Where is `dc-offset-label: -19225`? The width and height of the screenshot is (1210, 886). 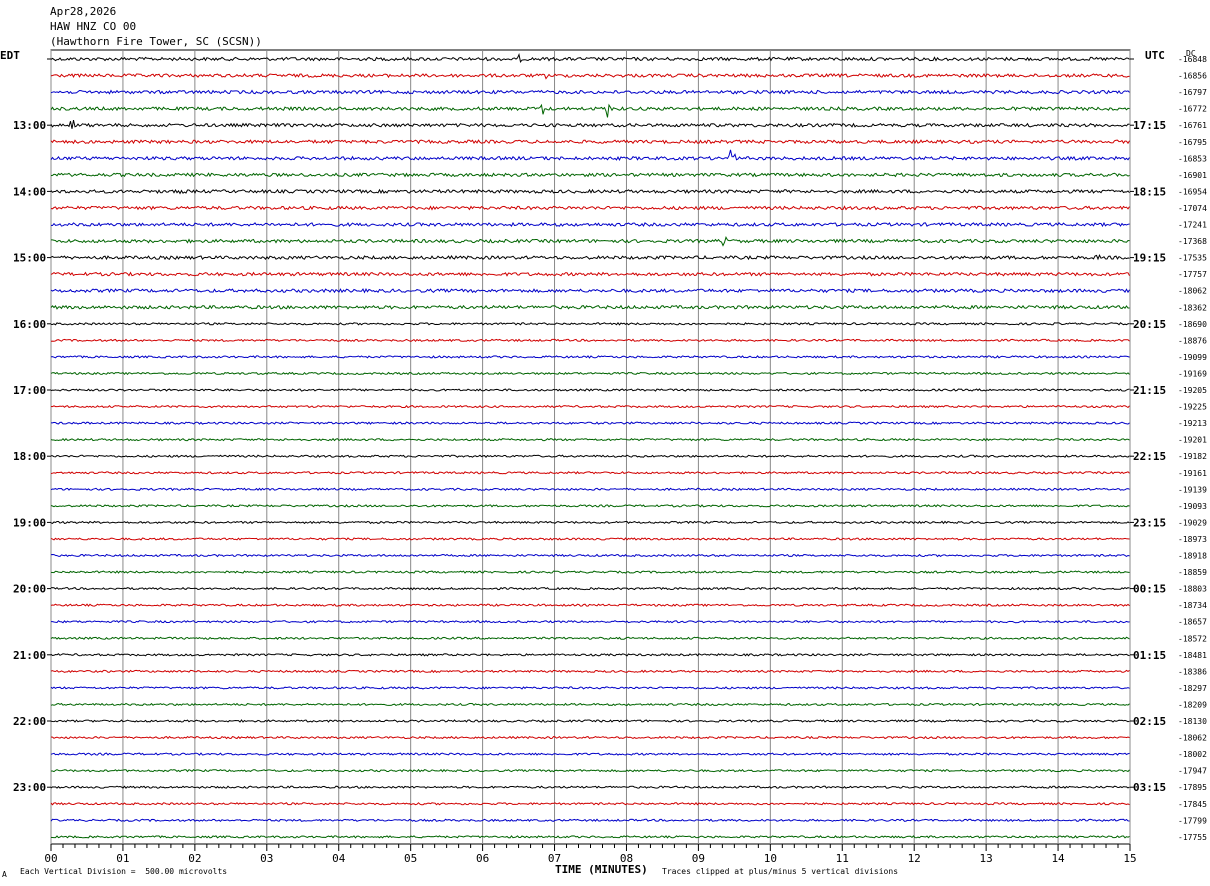
dc-offset-label: -19225 is located at coordinates (1192, 407).